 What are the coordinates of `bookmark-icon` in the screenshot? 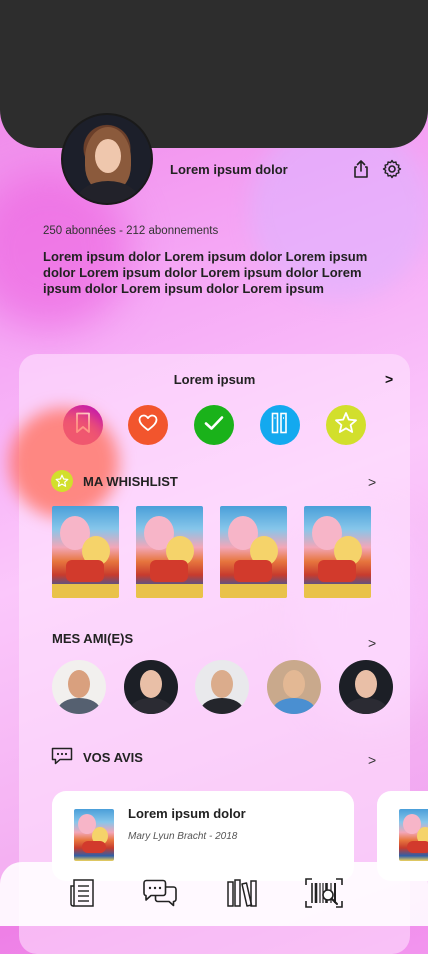 It's located at (83, 425).